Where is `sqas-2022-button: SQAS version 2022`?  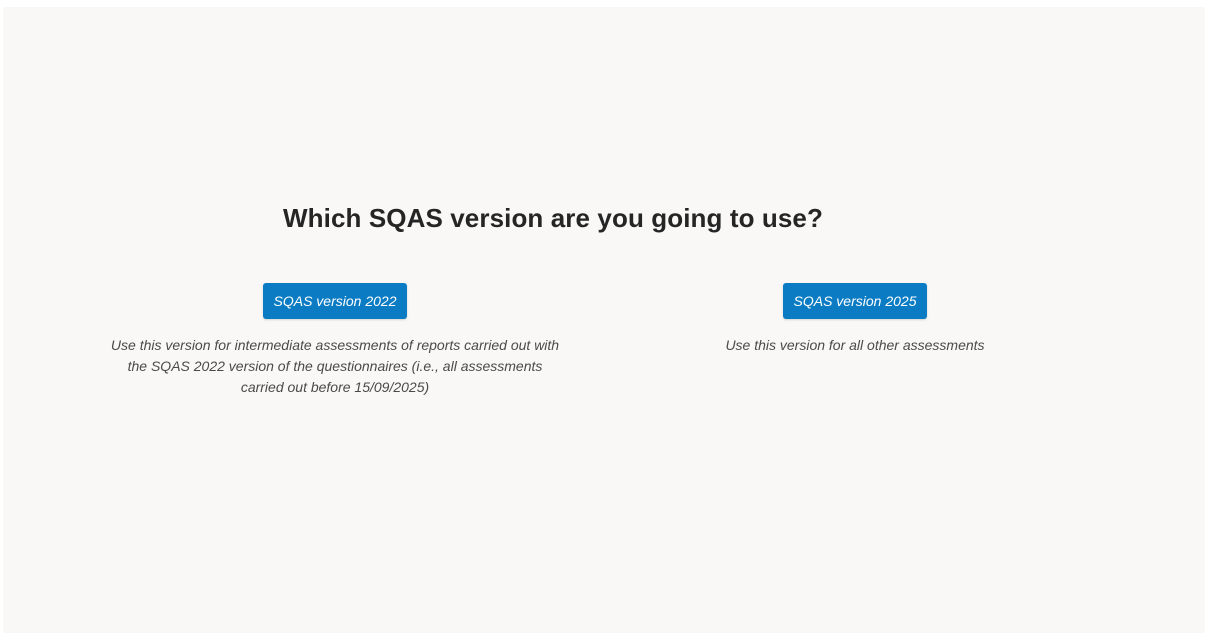 sqas-2022-button: SQAS version 2022 is located at coordinates (335, 301).